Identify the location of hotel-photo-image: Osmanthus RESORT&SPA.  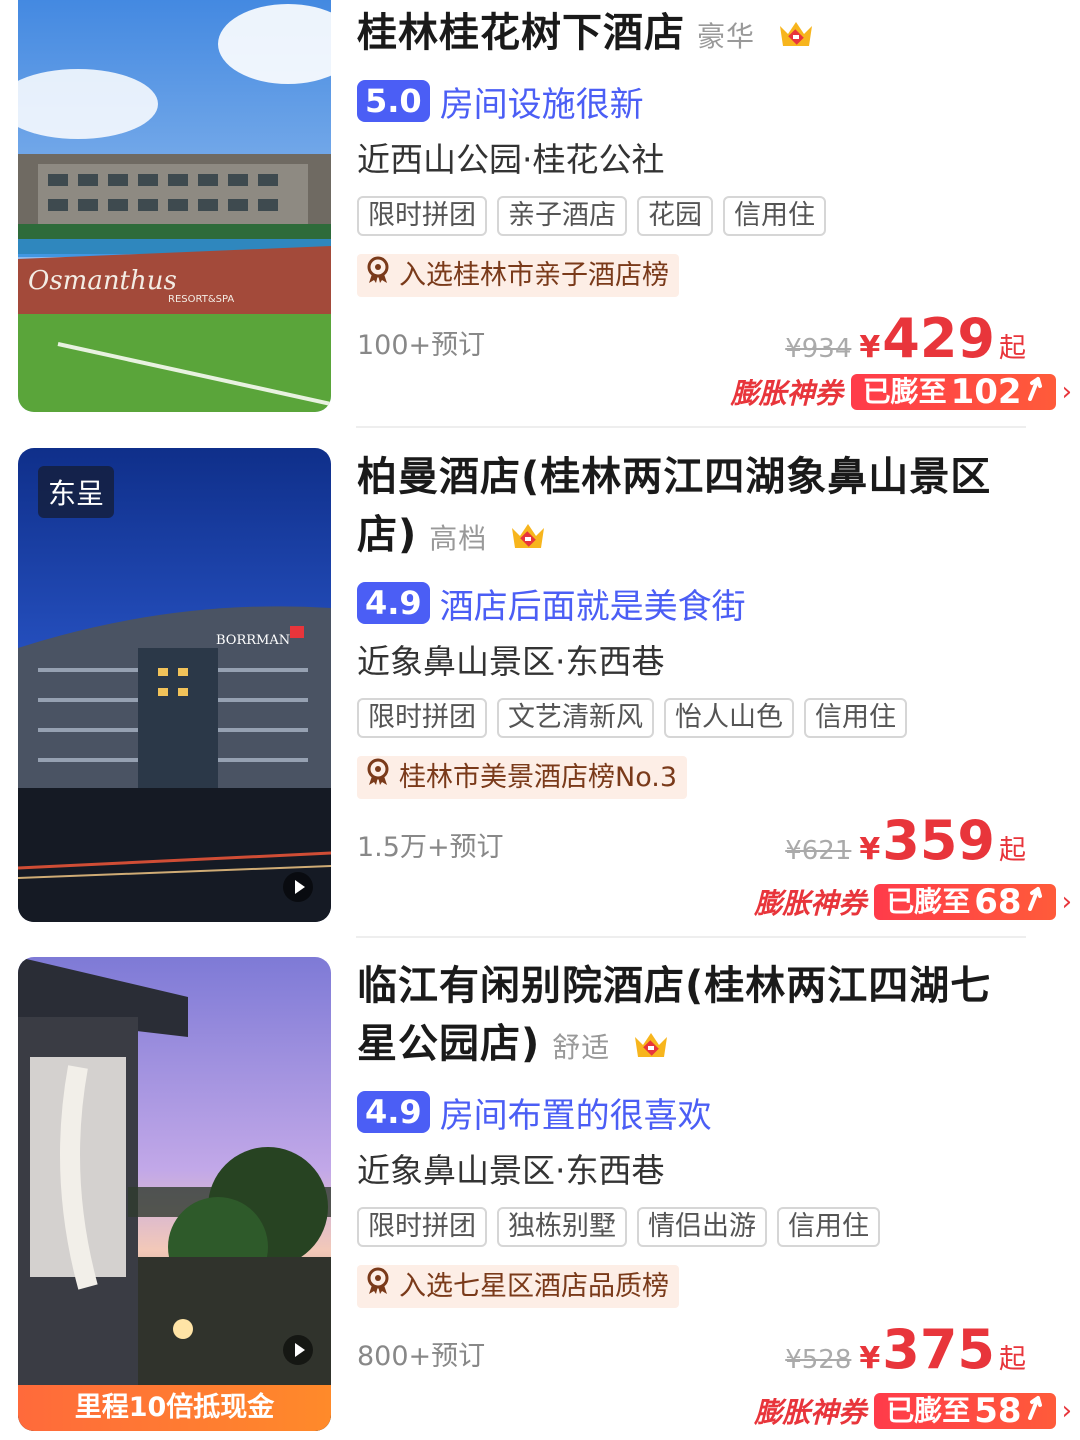
(174, 206).